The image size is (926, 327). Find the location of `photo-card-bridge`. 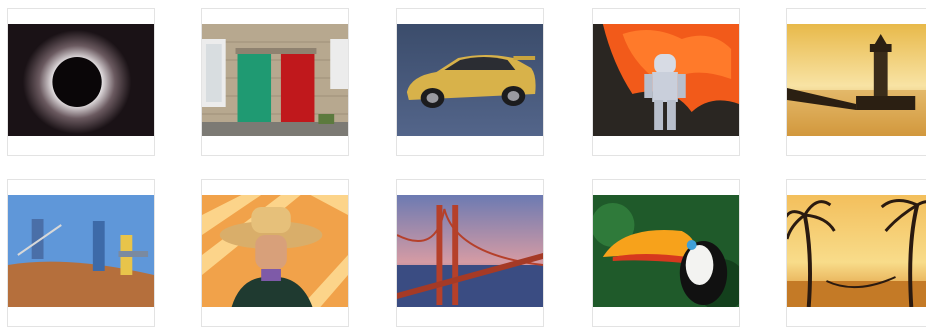

photo-card-bridge is located at coordinates (470, 253).